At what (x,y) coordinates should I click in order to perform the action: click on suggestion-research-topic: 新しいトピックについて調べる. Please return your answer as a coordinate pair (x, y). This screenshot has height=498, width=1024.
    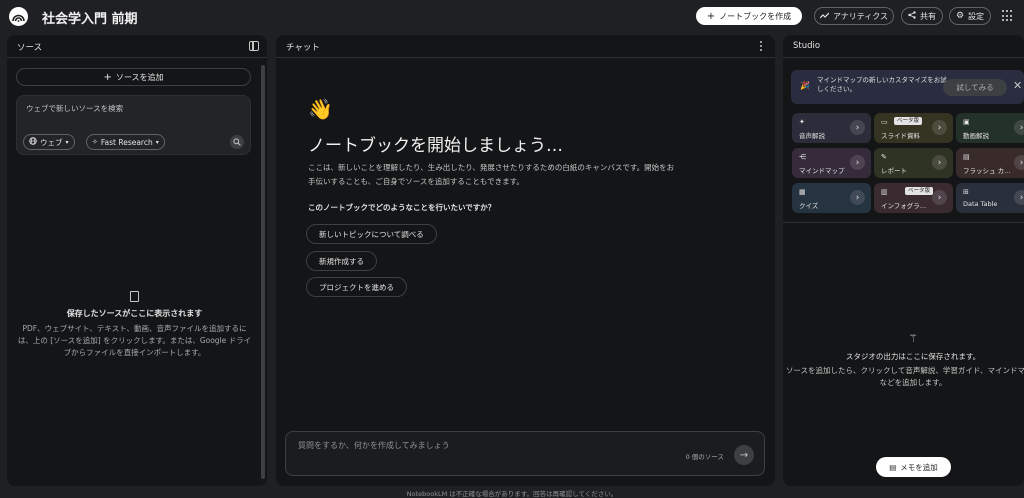
    Looking at the image, I should click on (371, 234).